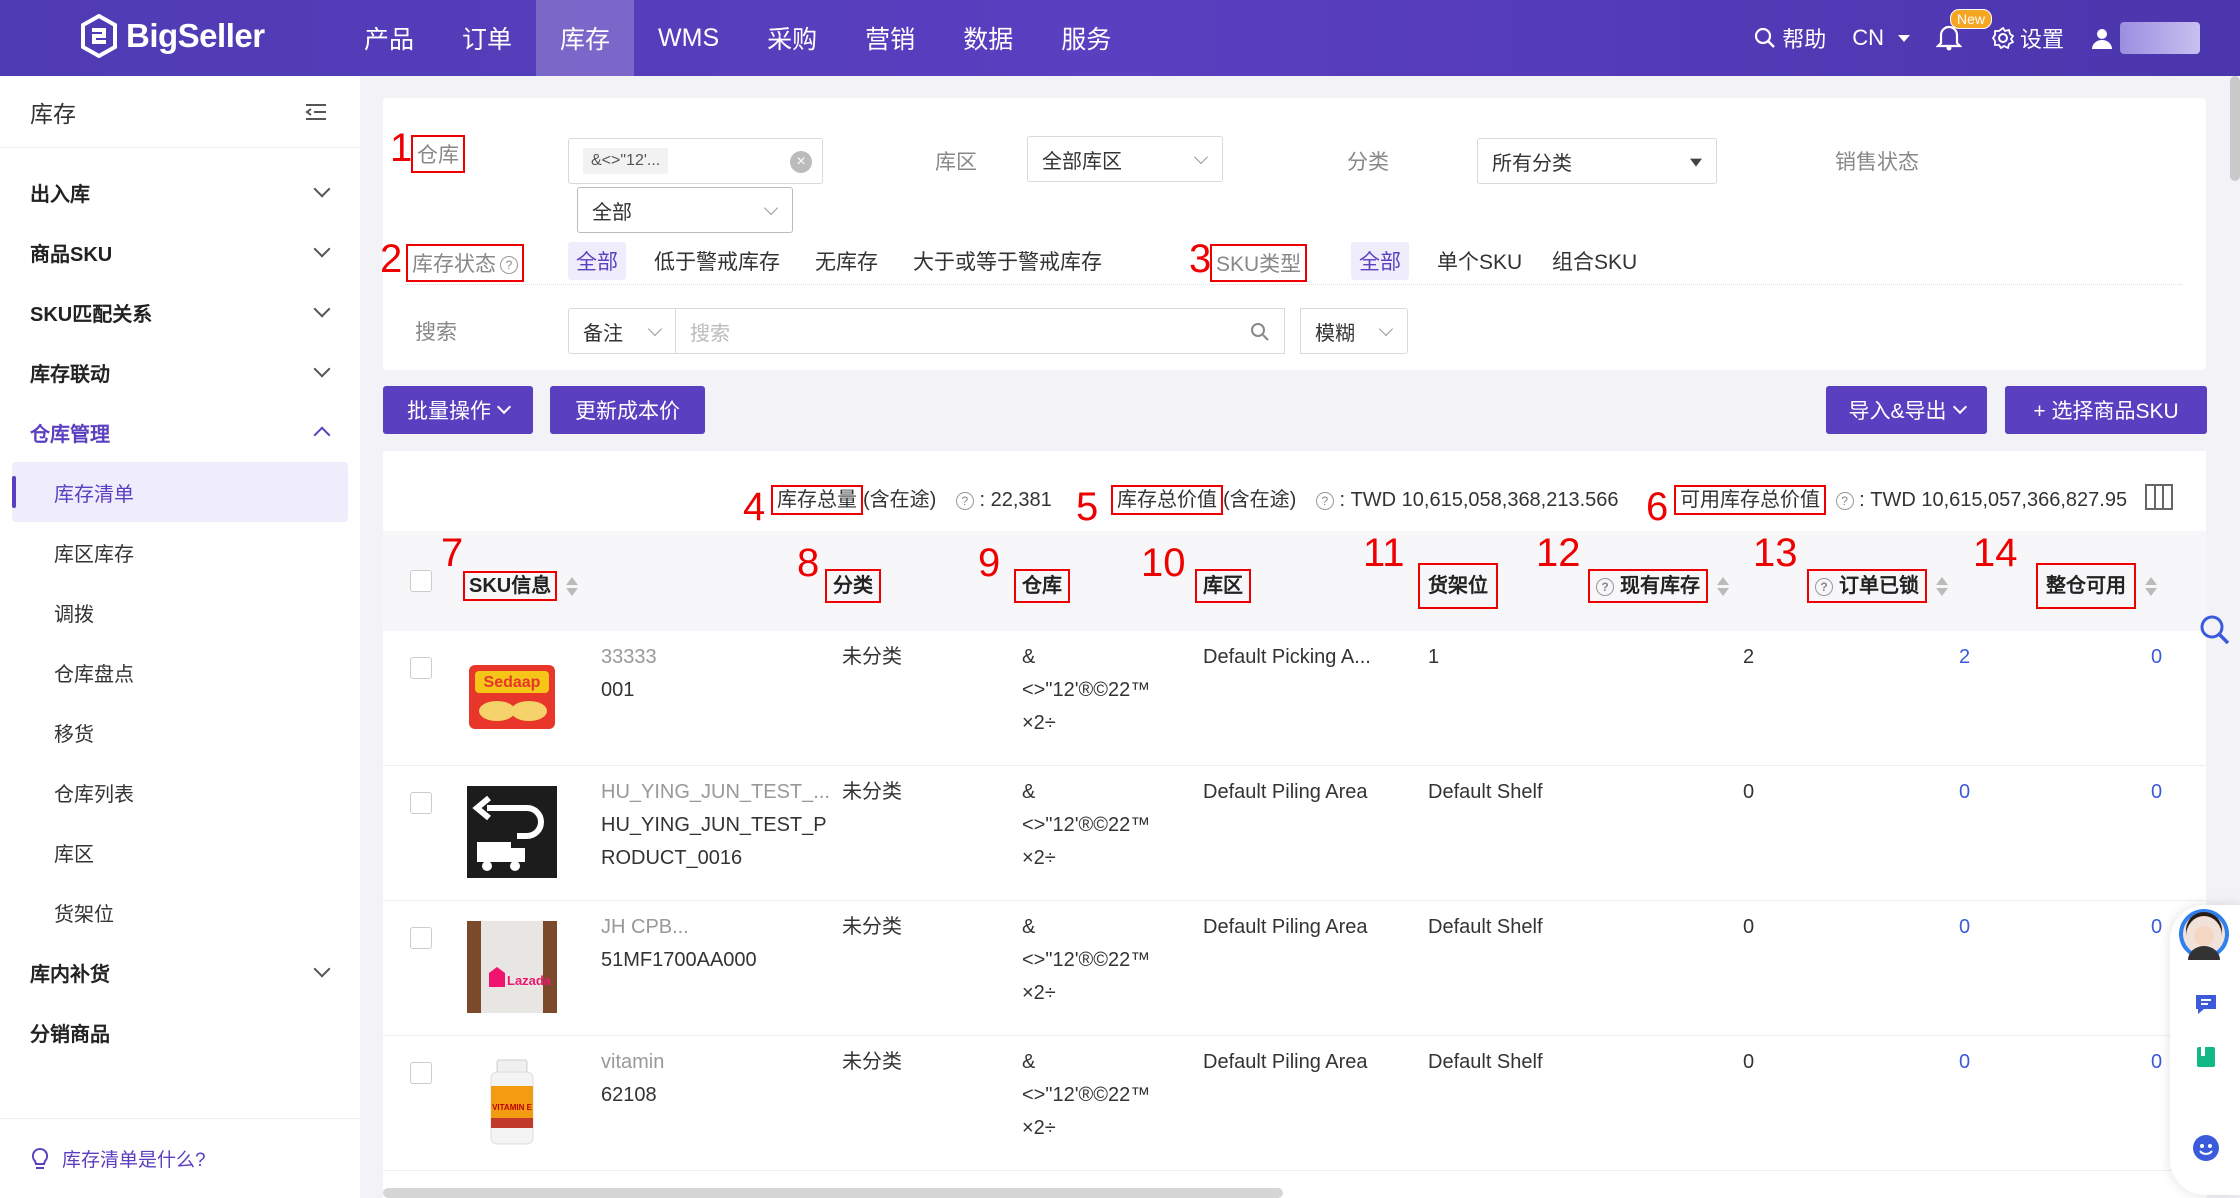 This screenshot has width=2240, height=1198. Describe the element at coordinates (421, 581) in the screenshot. I see `select-all-checkbox` at that location.